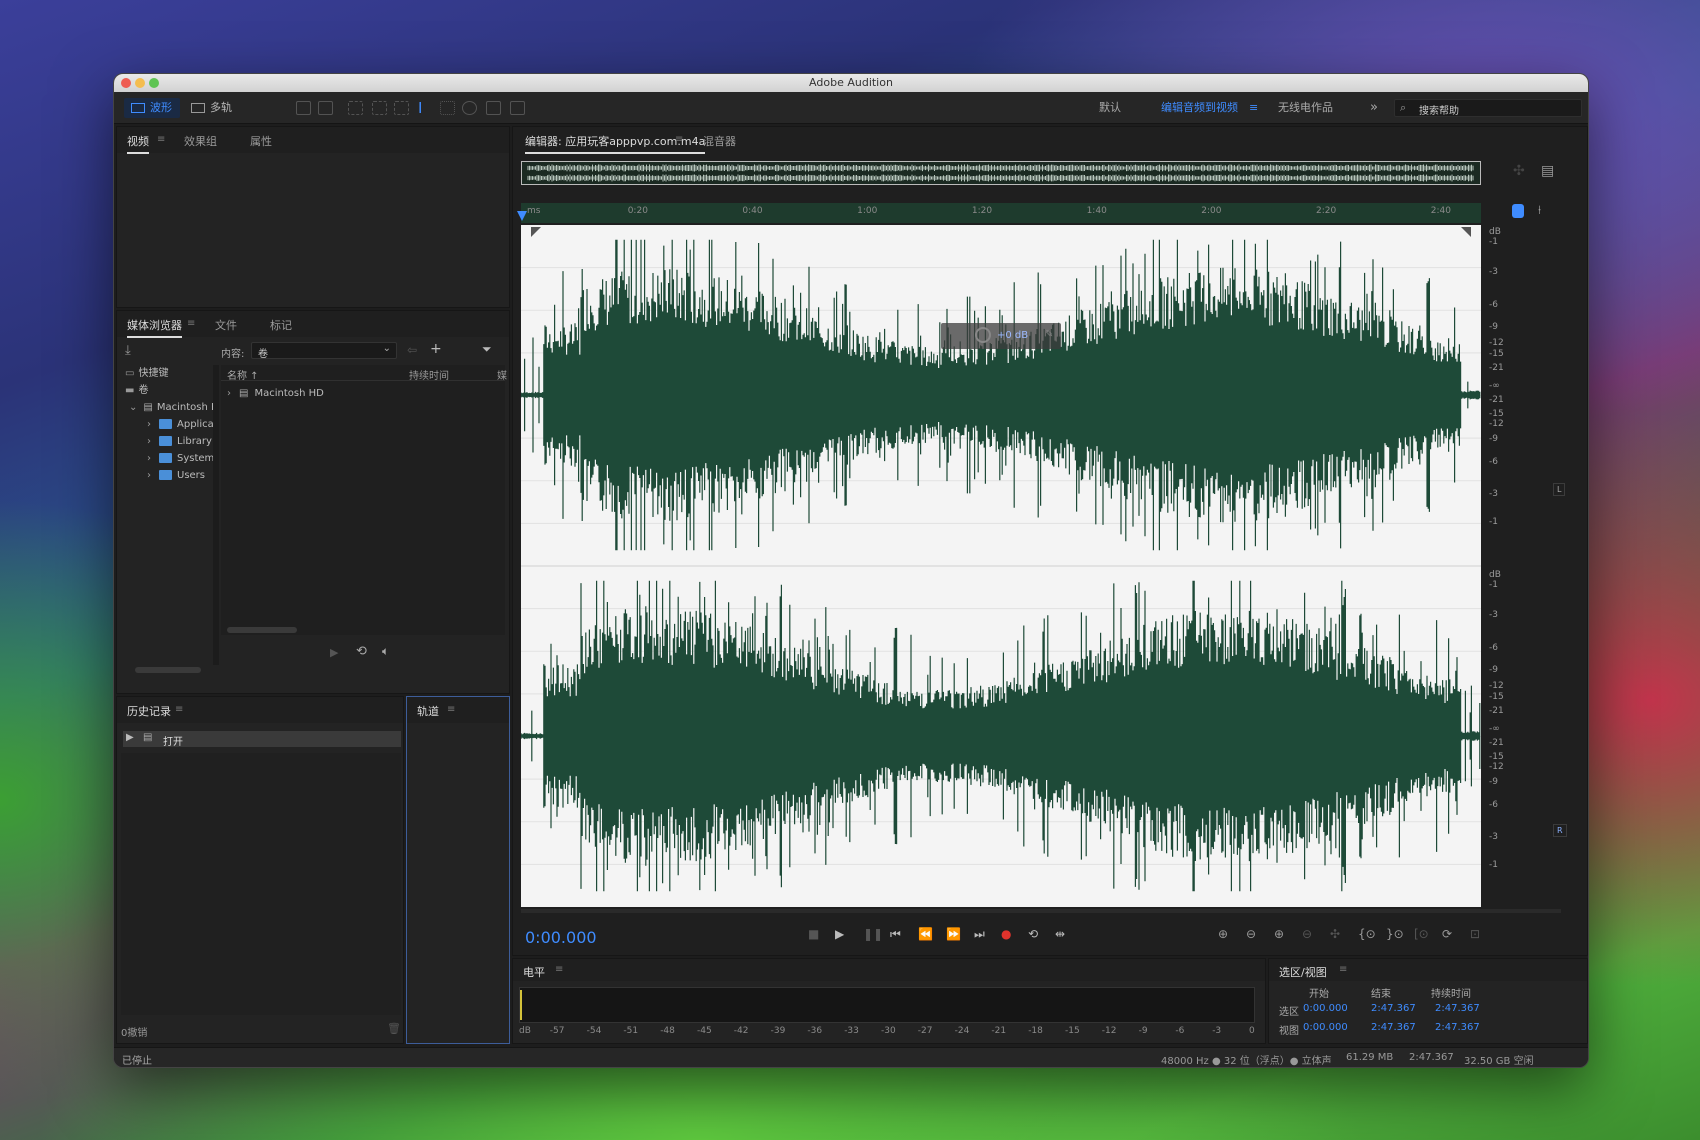  Describe the element at coordinates (355, 108) in the screenshot. I see `move-tool-icon` at that location.